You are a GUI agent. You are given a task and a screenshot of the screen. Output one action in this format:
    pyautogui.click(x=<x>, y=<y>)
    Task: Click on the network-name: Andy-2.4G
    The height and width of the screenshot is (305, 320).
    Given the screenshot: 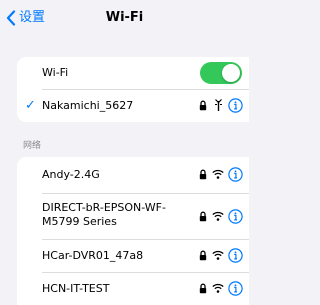 What is the action you would take?
    pyautogui.click(x=71, y=174)
    